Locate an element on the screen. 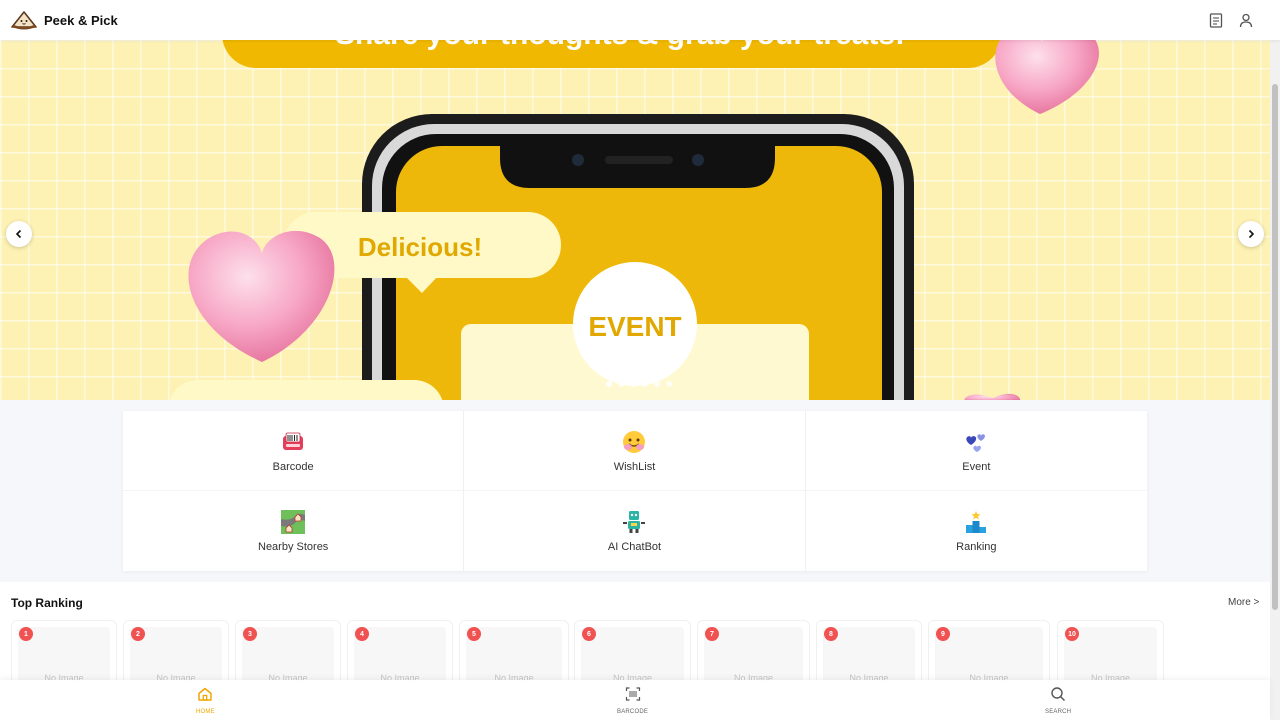 The image size is (1280, 720). user-icon is located at coordinates (1246, 20).